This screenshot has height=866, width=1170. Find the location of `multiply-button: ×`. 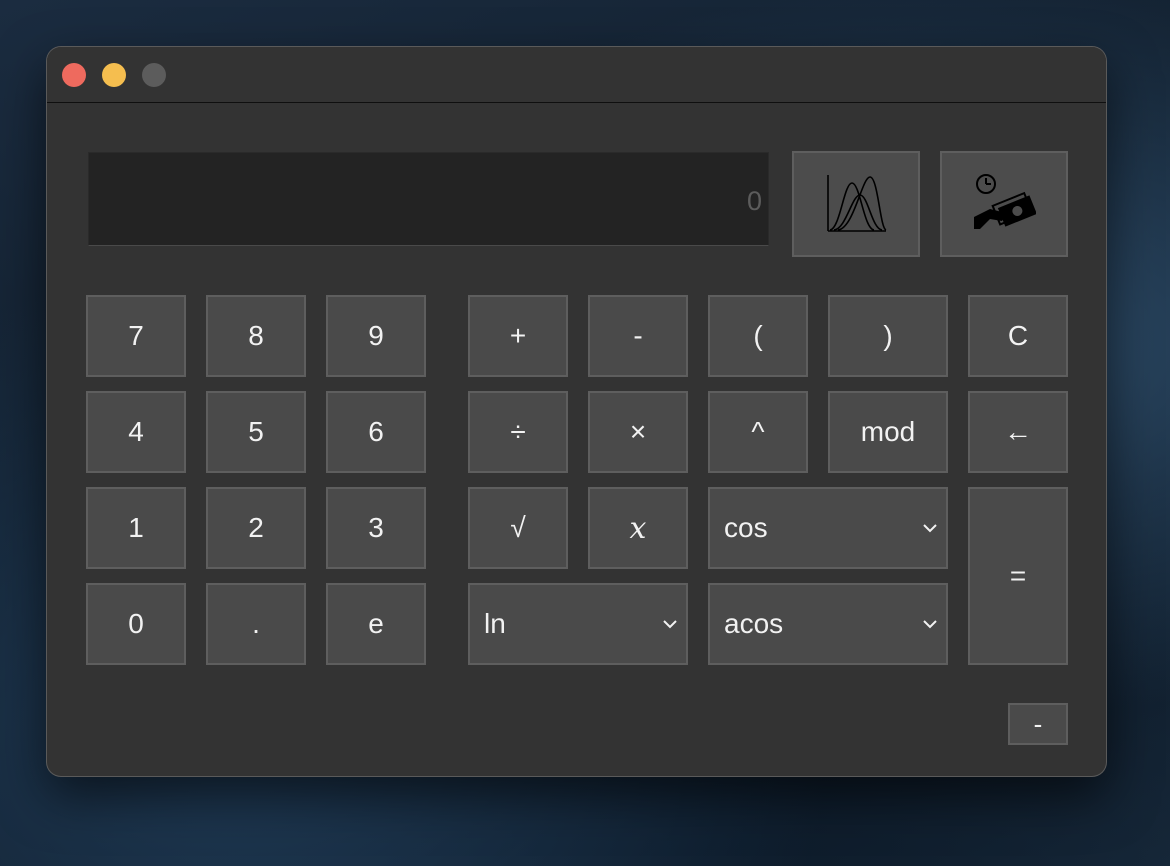

multiply-button: × is located at coordinates (638, 432).